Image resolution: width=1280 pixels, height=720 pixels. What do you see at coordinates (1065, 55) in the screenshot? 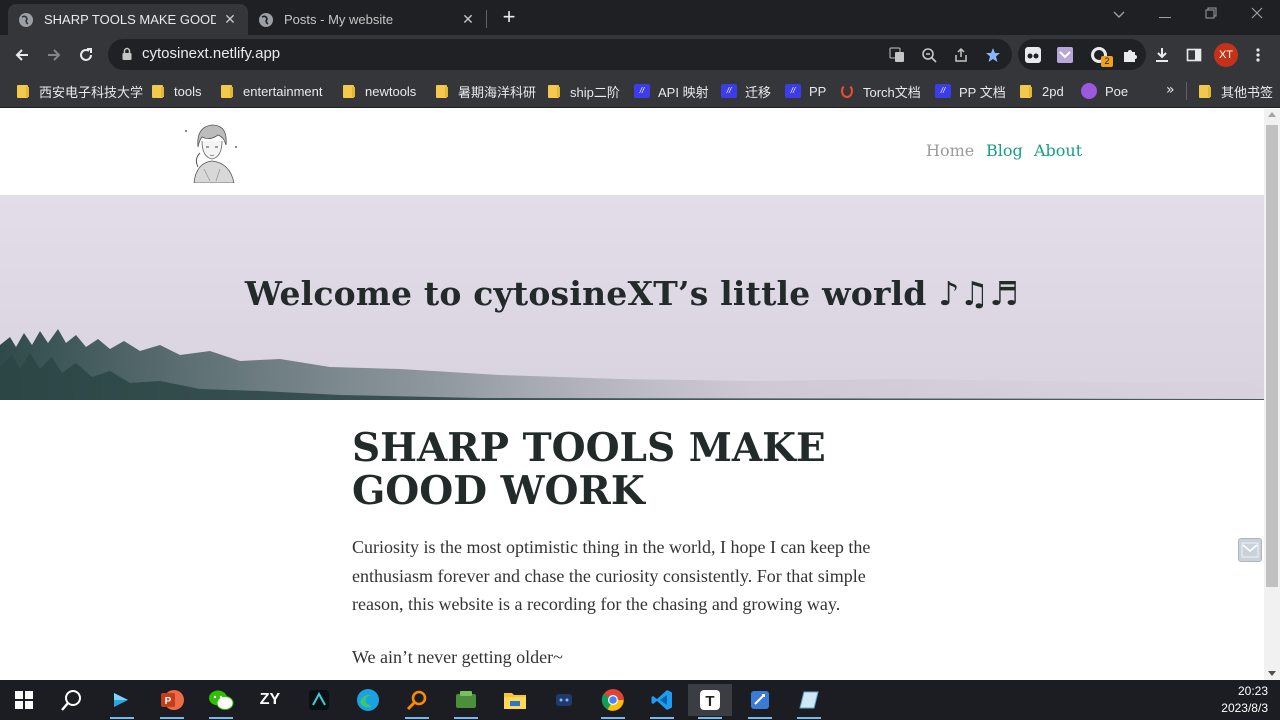
I see `extension-image-icon` at bounding box center [1065, 55].